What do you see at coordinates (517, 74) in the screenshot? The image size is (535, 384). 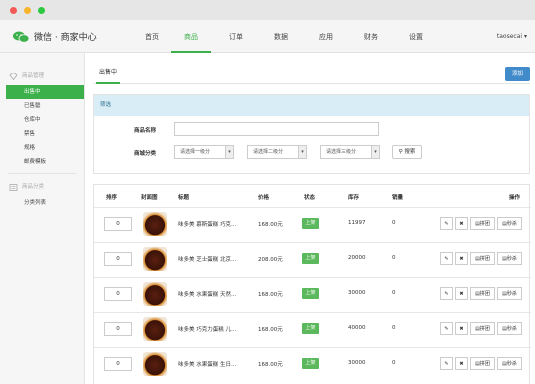 I see `add-product-button: 添加` at bounding box center [517, 74].